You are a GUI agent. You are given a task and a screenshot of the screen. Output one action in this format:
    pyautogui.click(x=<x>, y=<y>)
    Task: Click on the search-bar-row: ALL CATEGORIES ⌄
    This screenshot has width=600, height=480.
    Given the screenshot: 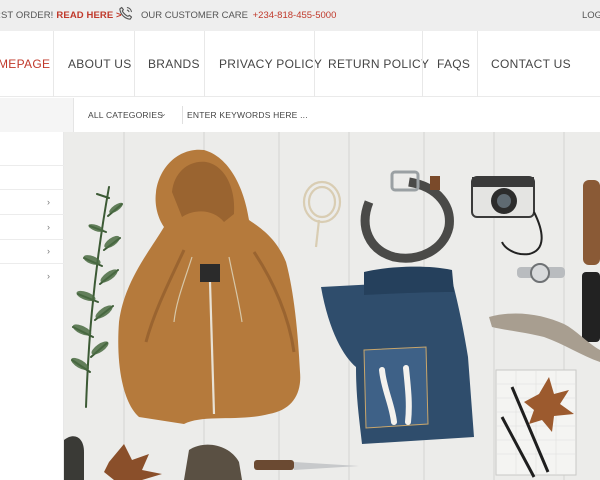 What is the action you would take?
    pyautogui.click(x=300, y=115)
    